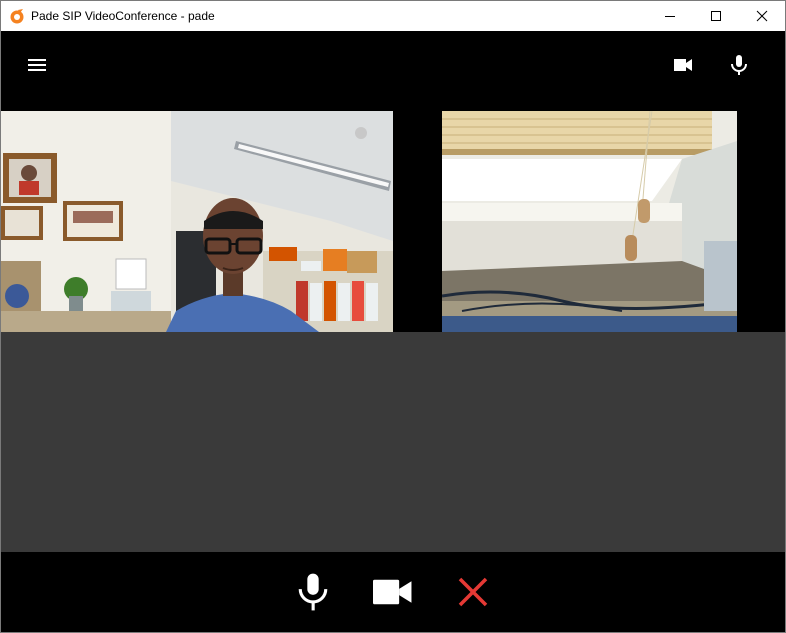 This screenshot has width=786, height=633. I want to click on title-bar: Pade SIP VideoConference - pade, so click(393, 16).